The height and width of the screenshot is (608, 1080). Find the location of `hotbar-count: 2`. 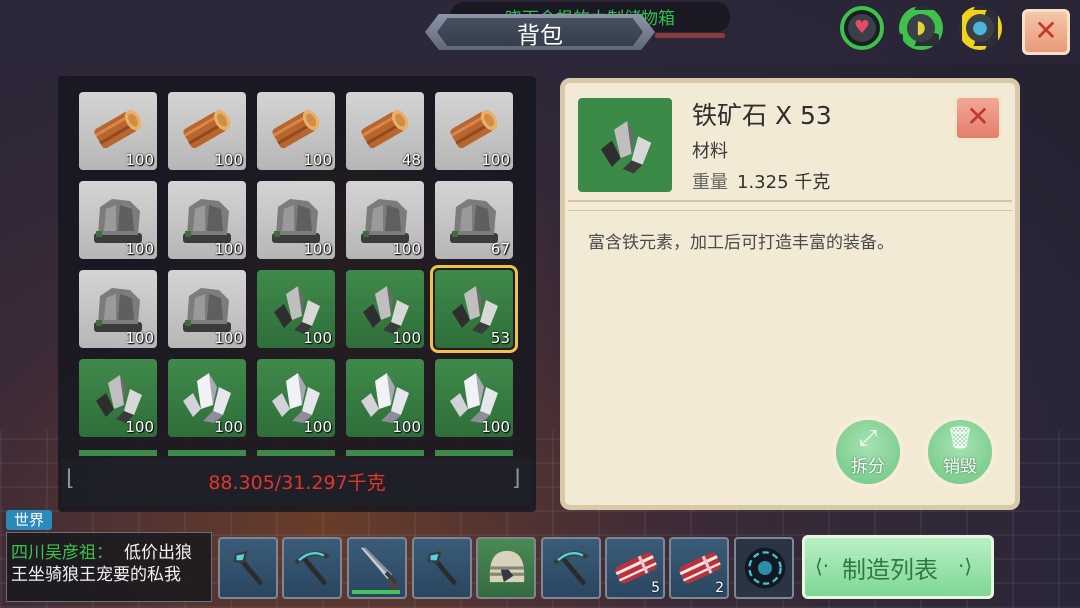

hotbar-count: 2 is located at coordinates (719, 588).